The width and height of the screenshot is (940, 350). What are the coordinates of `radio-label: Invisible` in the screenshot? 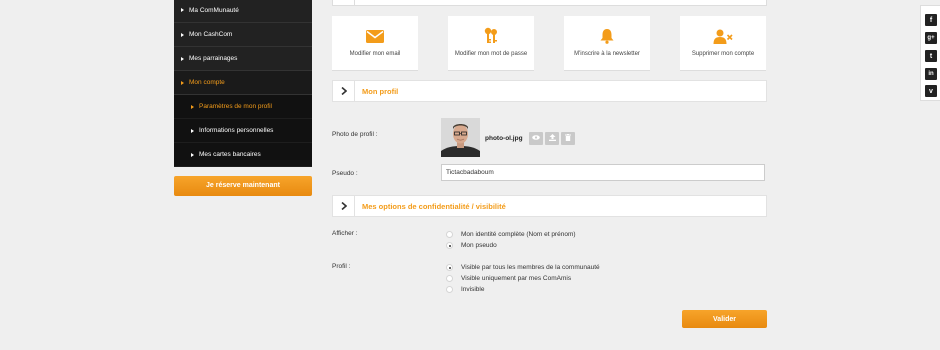 It's located at (473, 289).